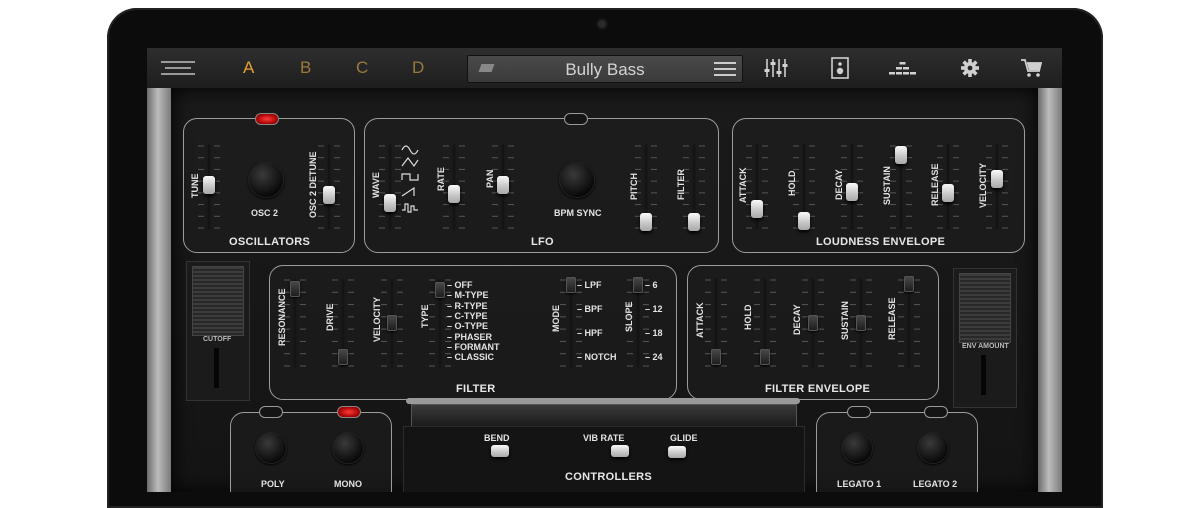  Describe the element at coordinates (590, 309) in the screenshot. I see `filter-mode-option: – BPF` at that location.